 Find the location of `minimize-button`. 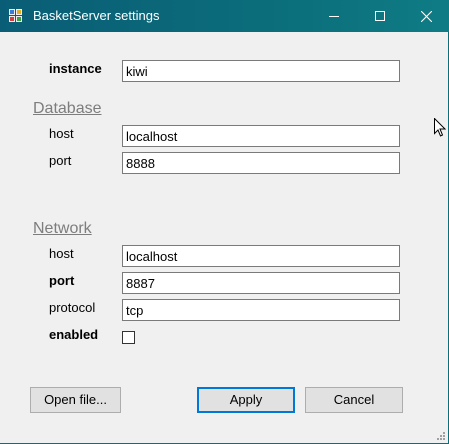

minimize-button is located at coordinates (334, 16).